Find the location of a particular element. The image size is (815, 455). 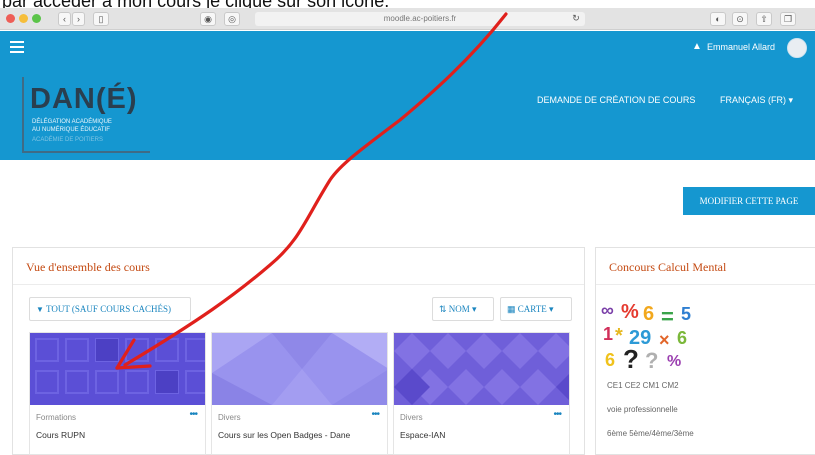

close-window-icon is located at coordinates (10, 18).